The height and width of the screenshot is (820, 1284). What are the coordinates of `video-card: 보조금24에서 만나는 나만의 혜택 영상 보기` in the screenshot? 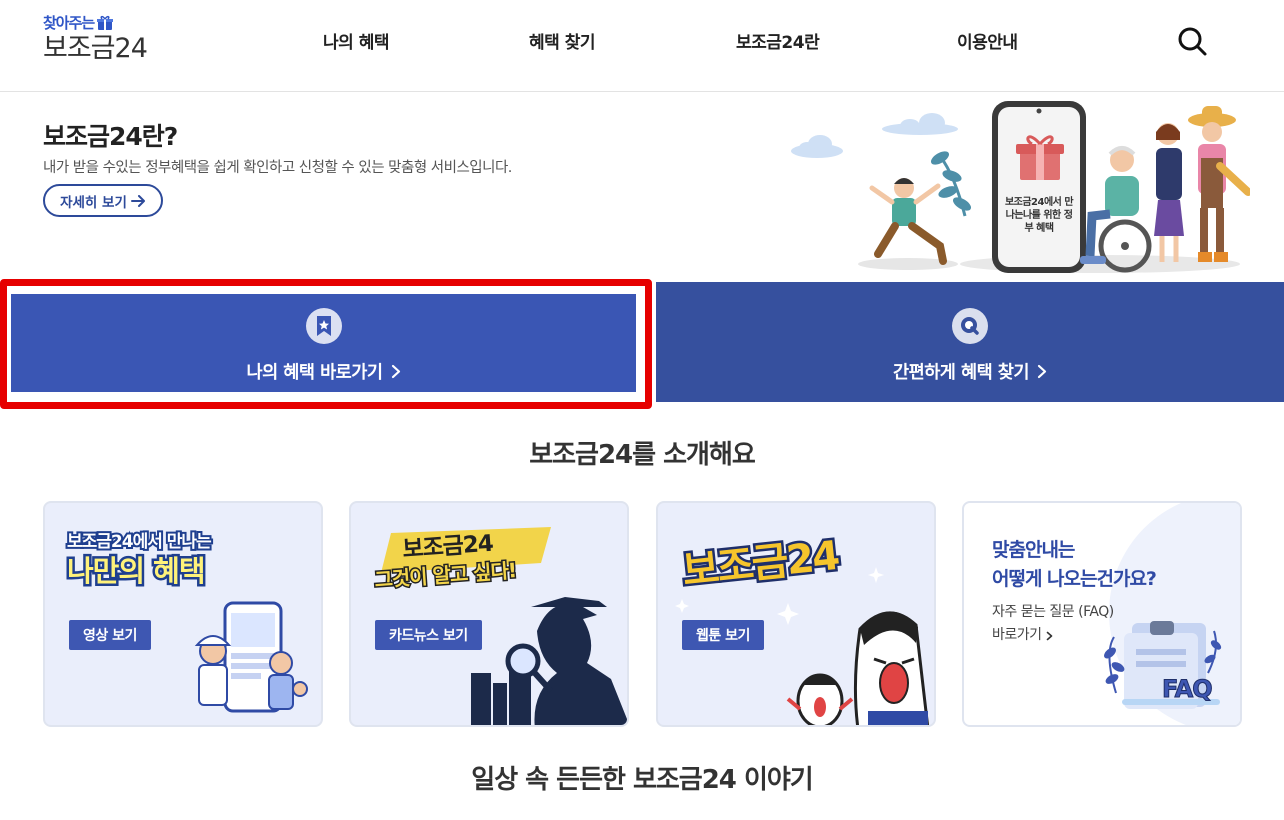 It's located at (183, 614).